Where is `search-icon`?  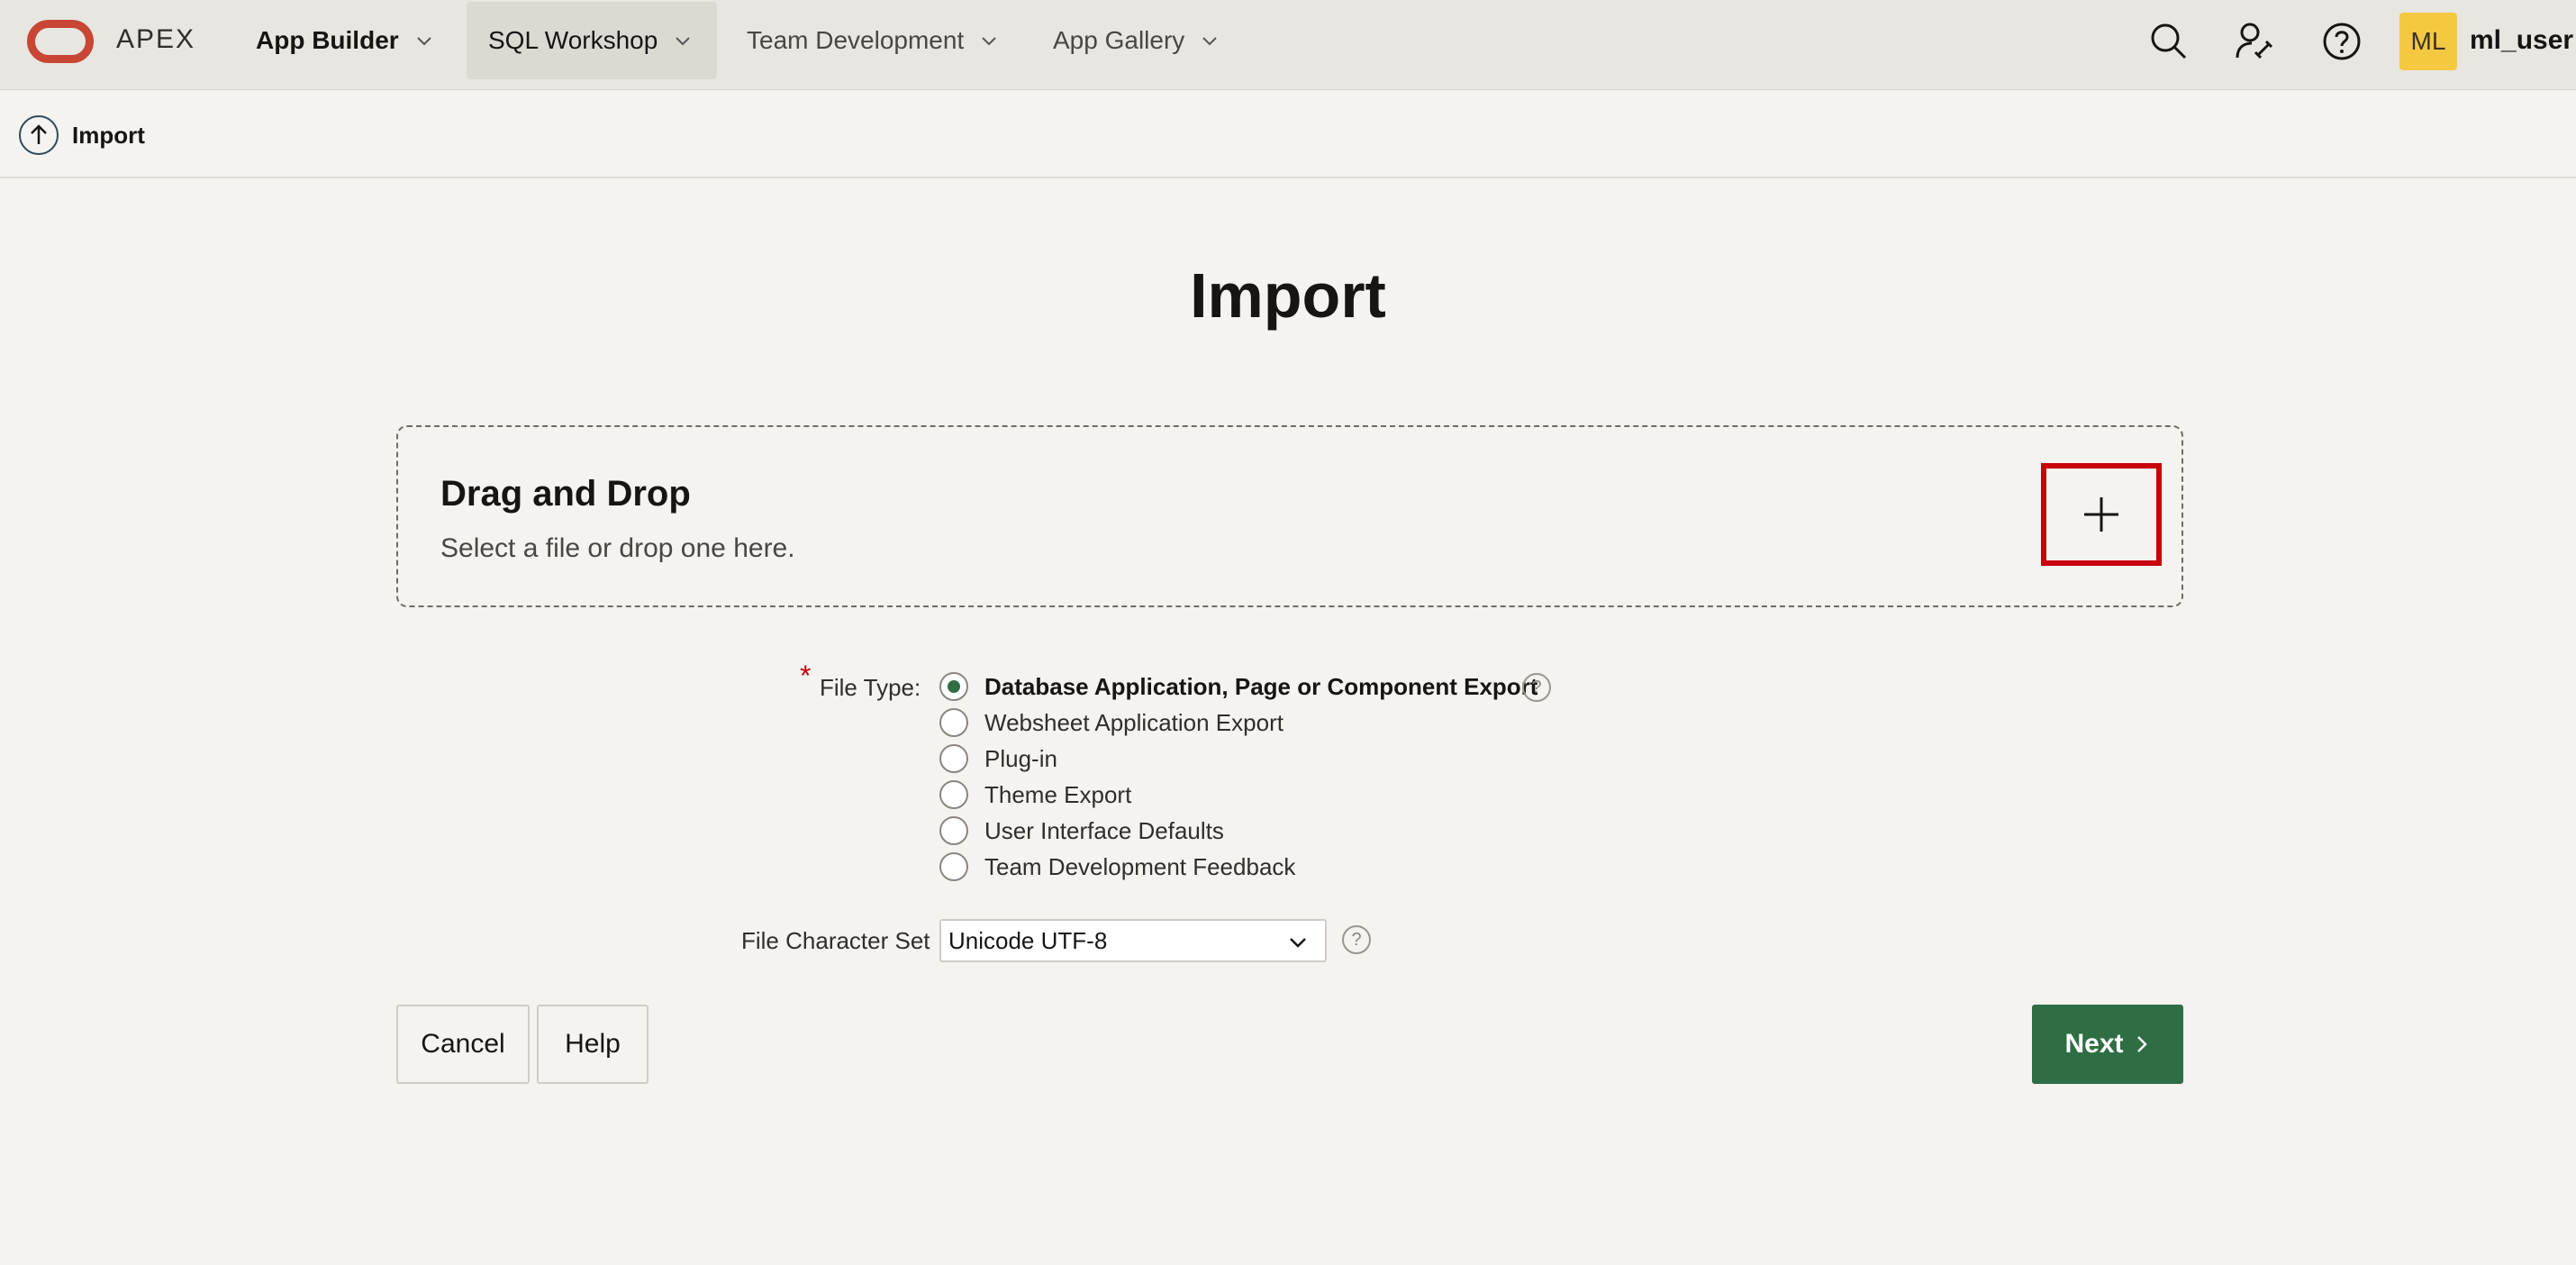 search-icon is located at coordinates (2169, 41).